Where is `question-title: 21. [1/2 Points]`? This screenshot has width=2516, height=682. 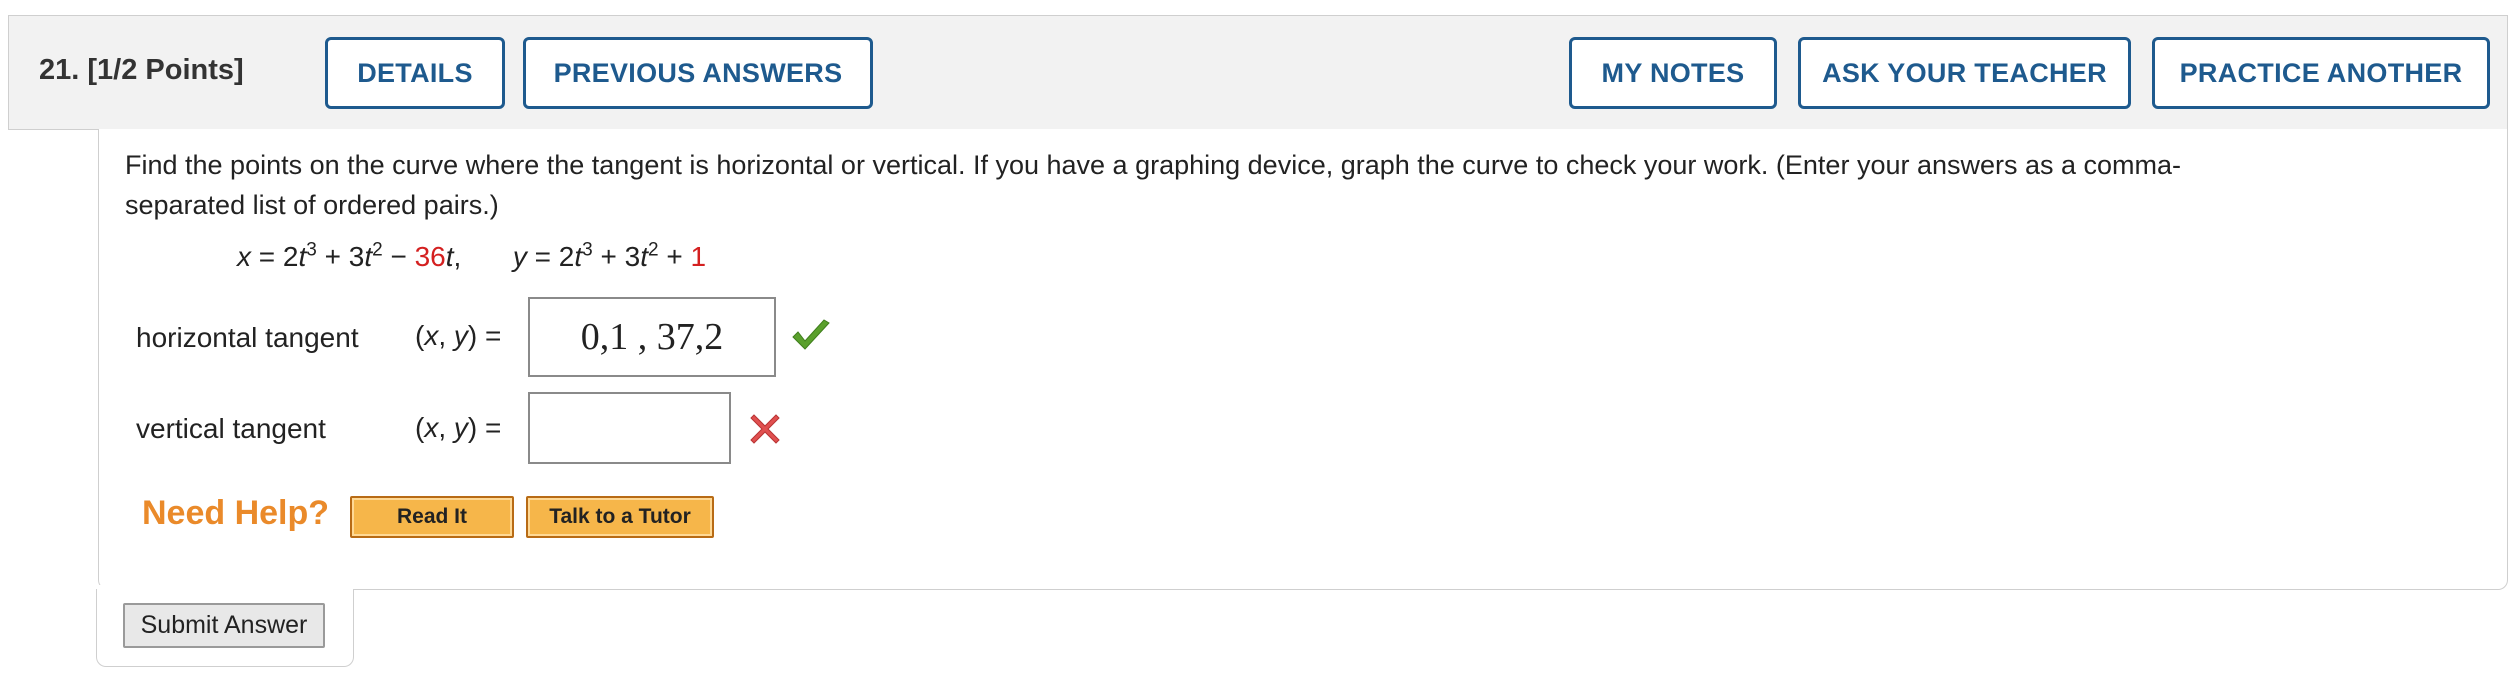 question-title: 21. [1/2 Points] is located at coordinates (141, 70).